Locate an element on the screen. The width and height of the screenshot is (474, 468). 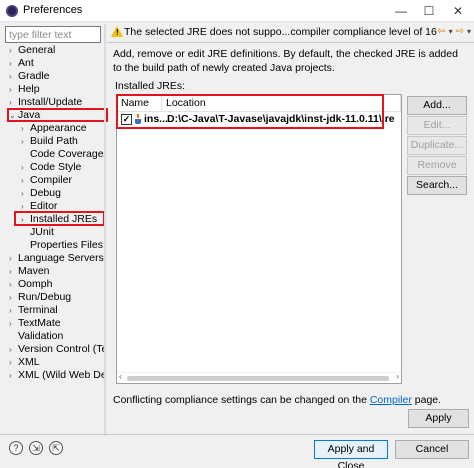
title-bar: Preferences — ☐ ✕ is located at coordinates (237, 11).